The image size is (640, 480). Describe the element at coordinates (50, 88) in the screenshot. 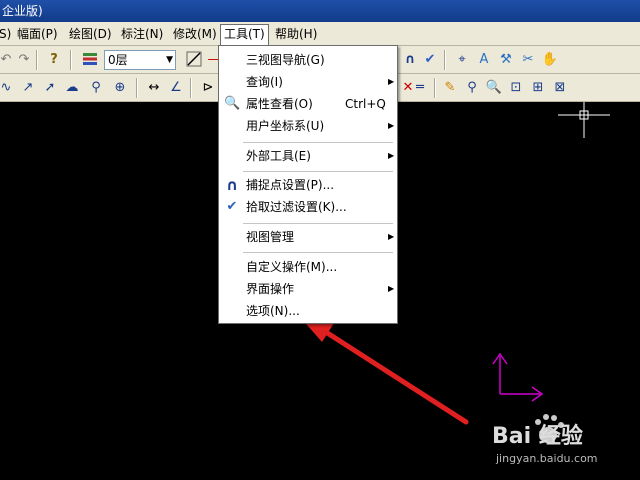

I see `arrow-line-icon: ➚` at that location.